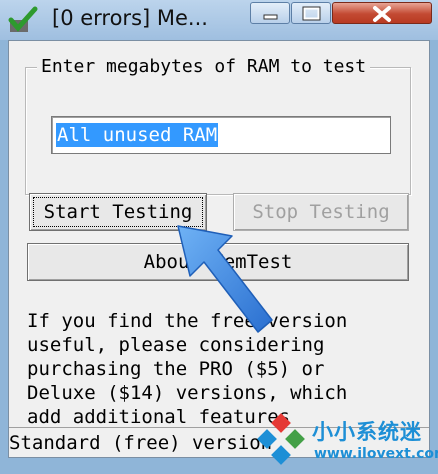 This screenshot has width=438, height=474. I want to click on minimize-icon, so click(270, 17).